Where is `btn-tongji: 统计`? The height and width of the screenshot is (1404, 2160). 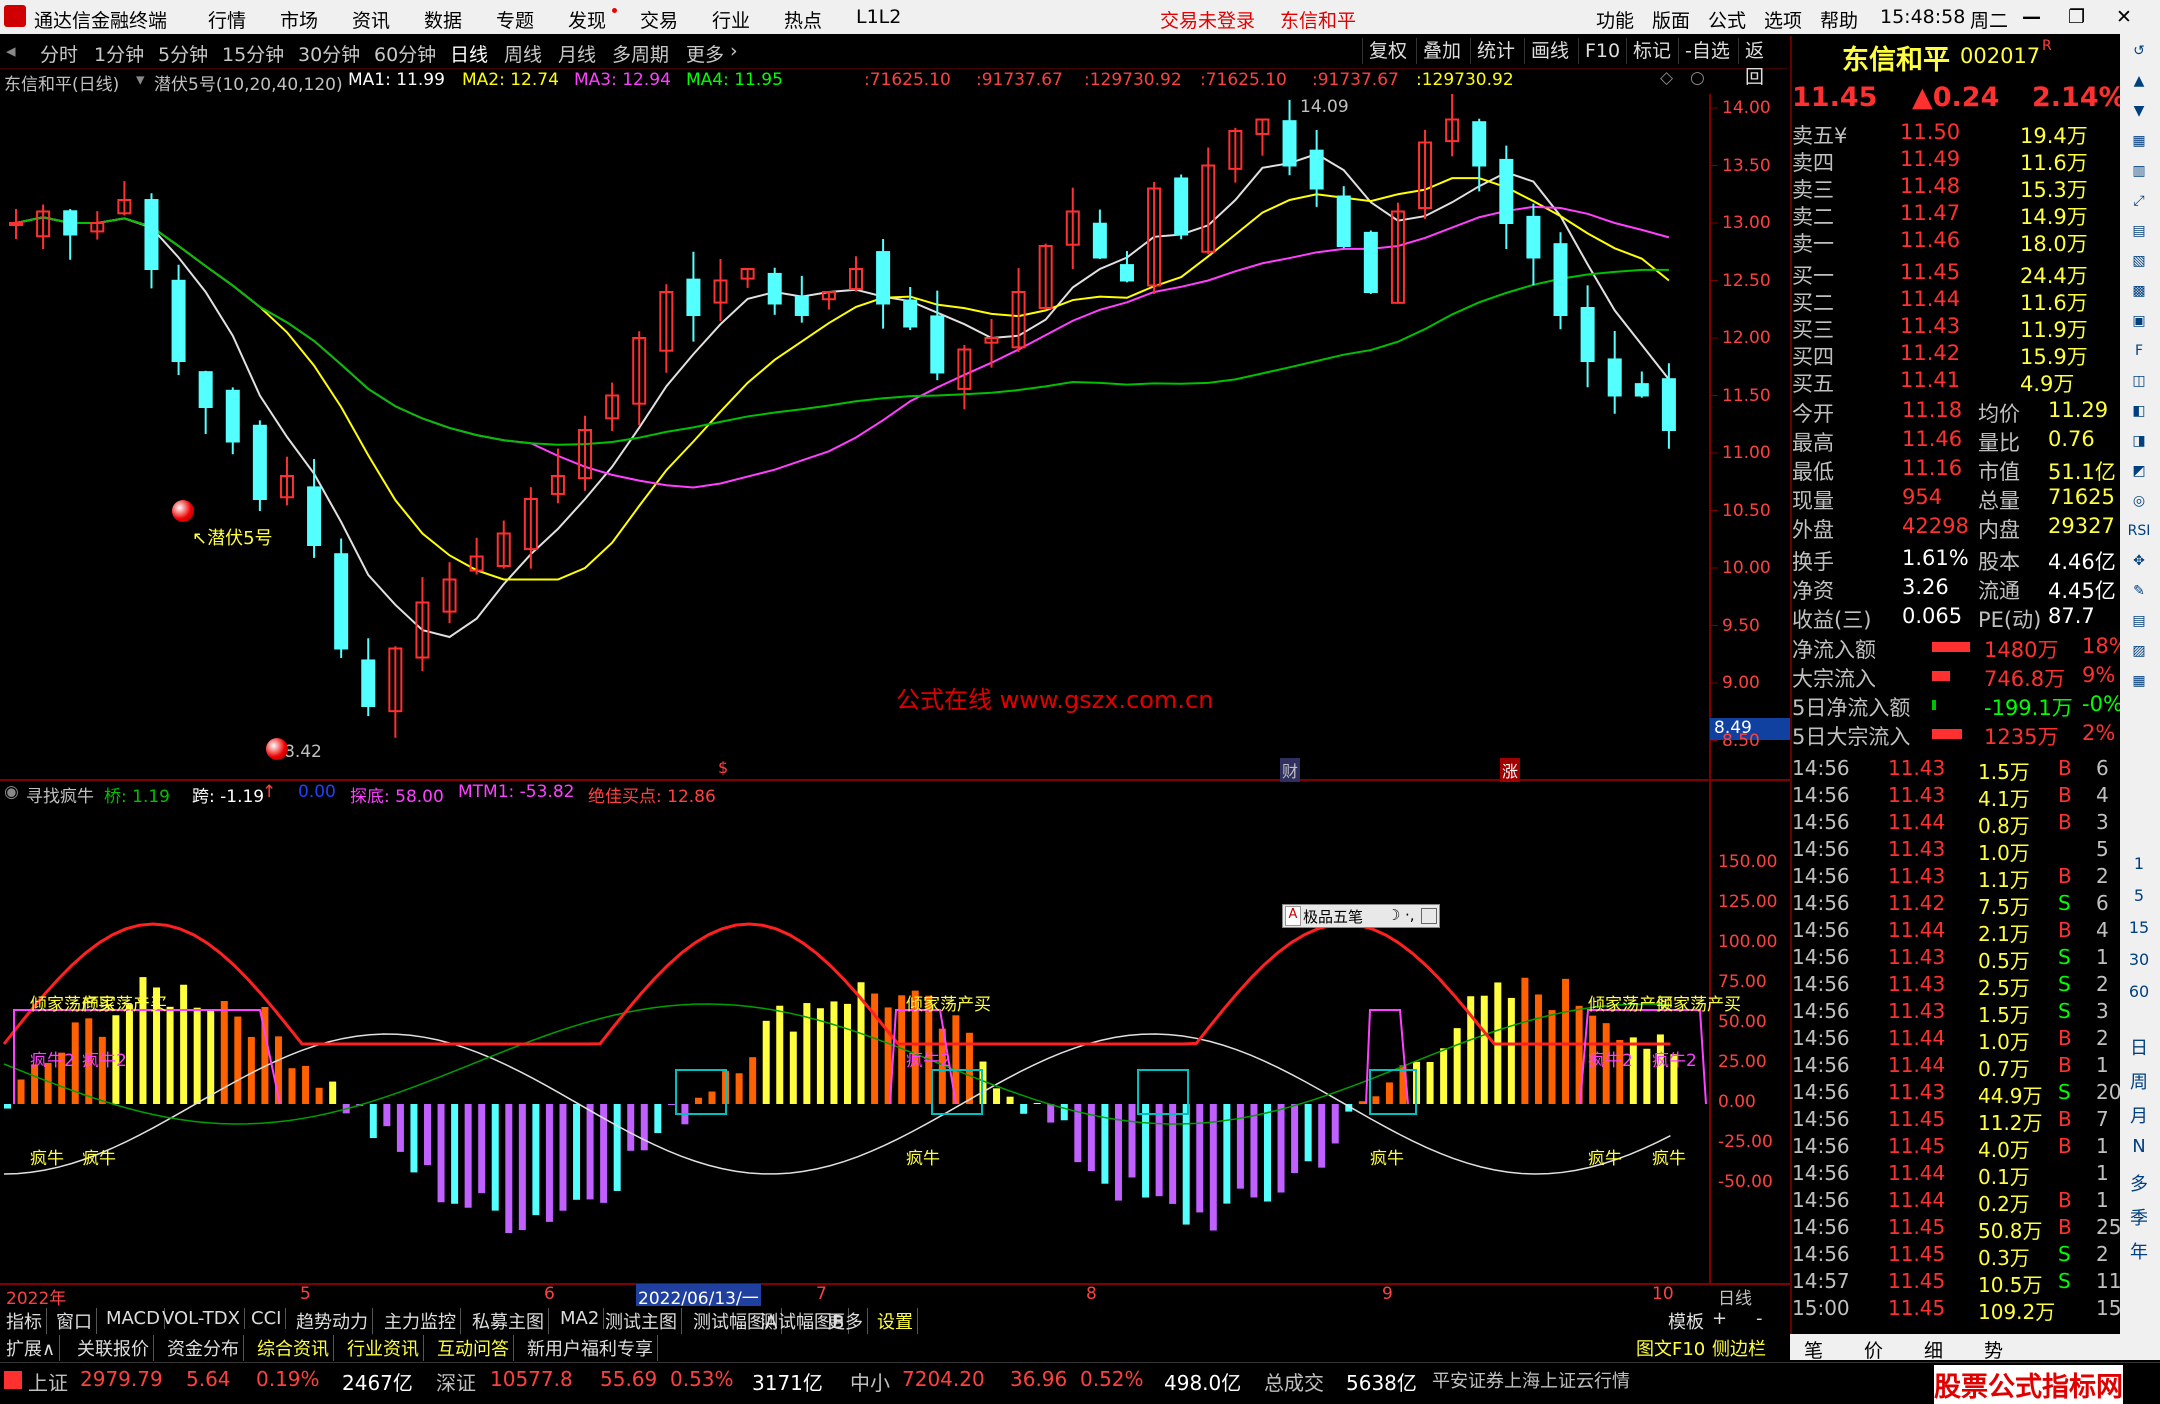
btn-tongji: 统计 is located at coordinates (1495, 51).